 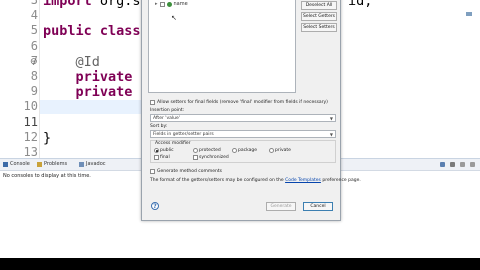 What do you see at coordinates (47, 176) in the screenshot?
I see `console-message: No consoles to display at this time.` at bounding box center [47, 176].